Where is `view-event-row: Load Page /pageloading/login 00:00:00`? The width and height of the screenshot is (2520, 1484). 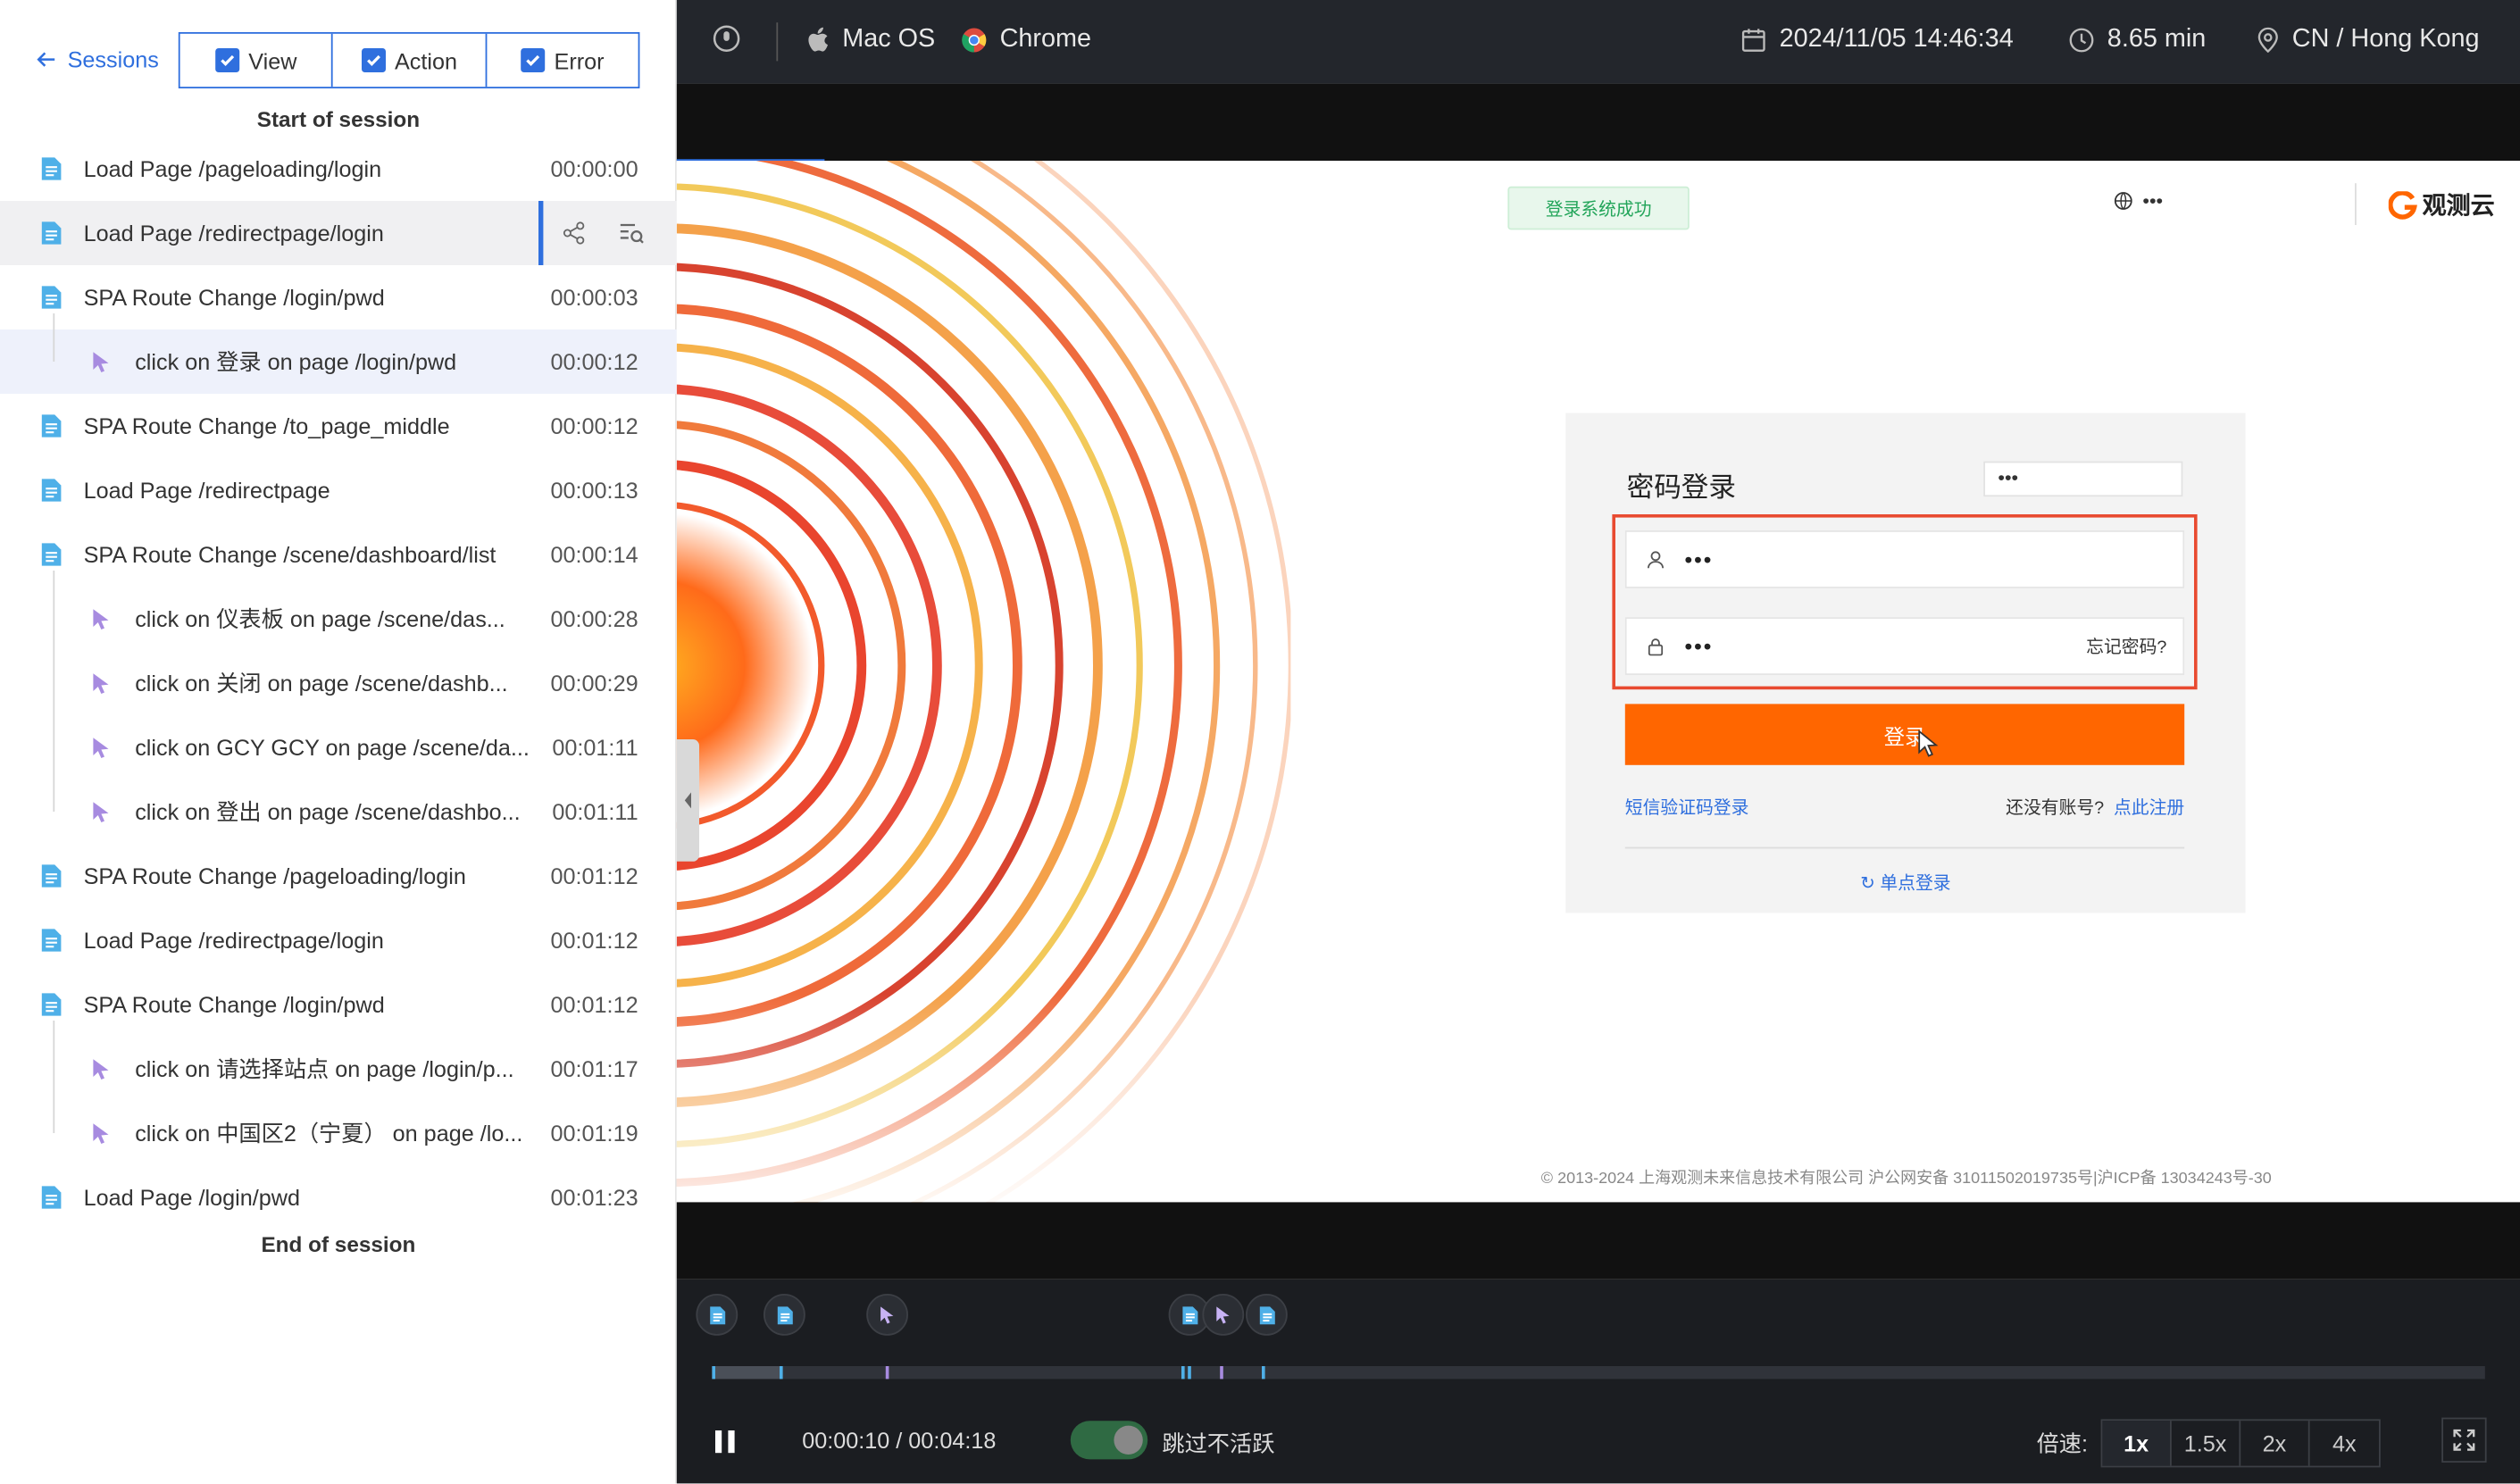
view-event-row: Load Page /pageloading/login 00:00:00 is located at coordinates (338, 169).